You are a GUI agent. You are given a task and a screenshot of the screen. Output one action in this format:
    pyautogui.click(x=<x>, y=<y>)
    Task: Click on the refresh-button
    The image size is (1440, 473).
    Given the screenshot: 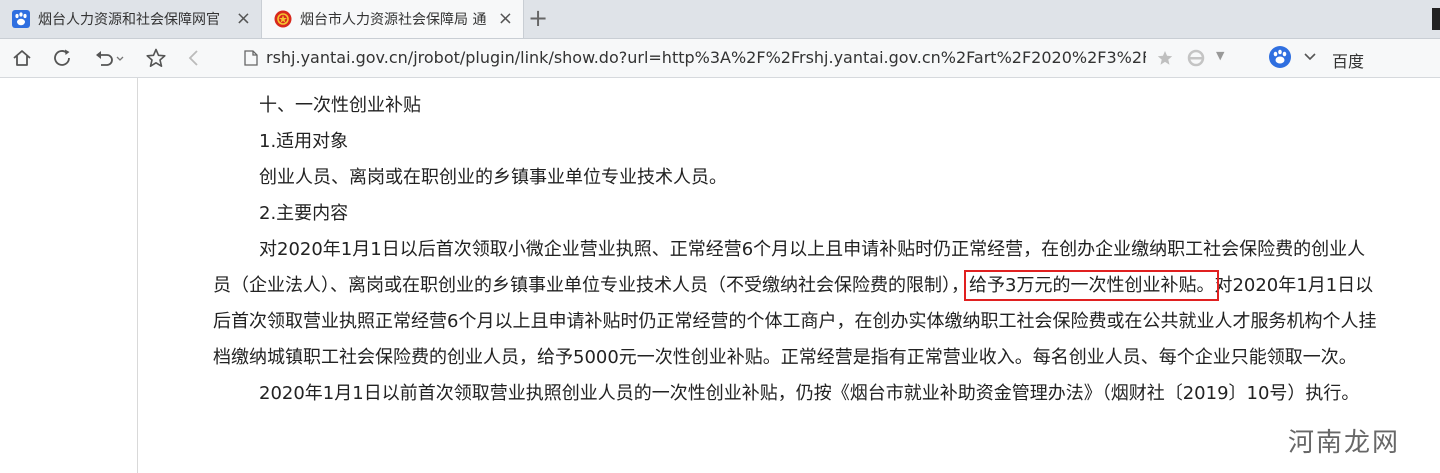 What is the action you would take?
    pyautogui.click(x=62, y=58)
    